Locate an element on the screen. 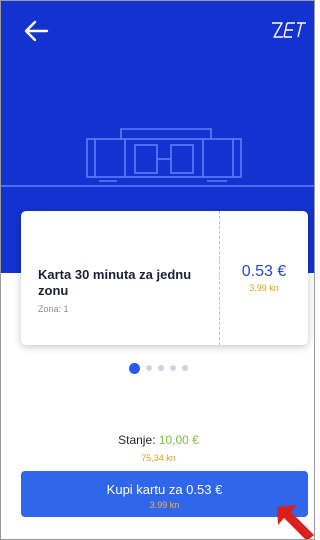  ticket-price-eur: 0.53 € is located at coordinates (264, 271).